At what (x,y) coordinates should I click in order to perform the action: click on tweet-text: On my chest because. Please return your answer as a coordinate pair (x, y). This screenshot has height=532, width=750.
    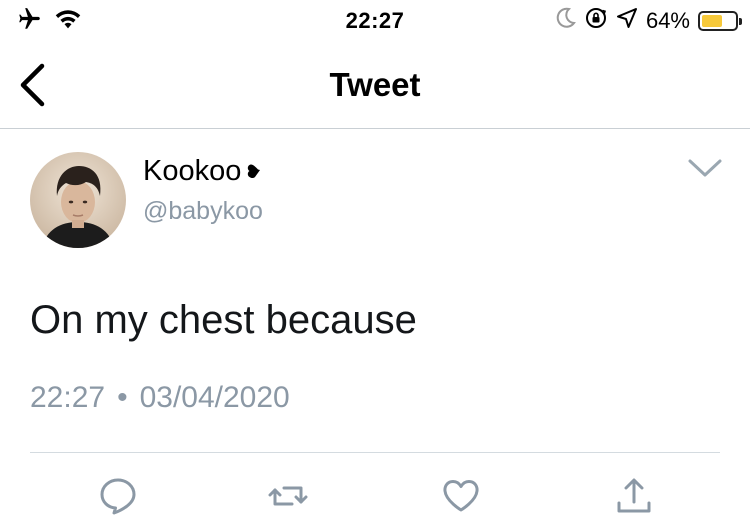
    Looking at the image, I should click on (223, 320).